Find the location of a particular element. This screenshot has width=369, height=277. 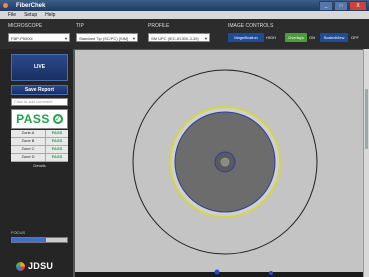

image-controls-label: IMAGE CONTROLS is located at coordinates (251, 26).